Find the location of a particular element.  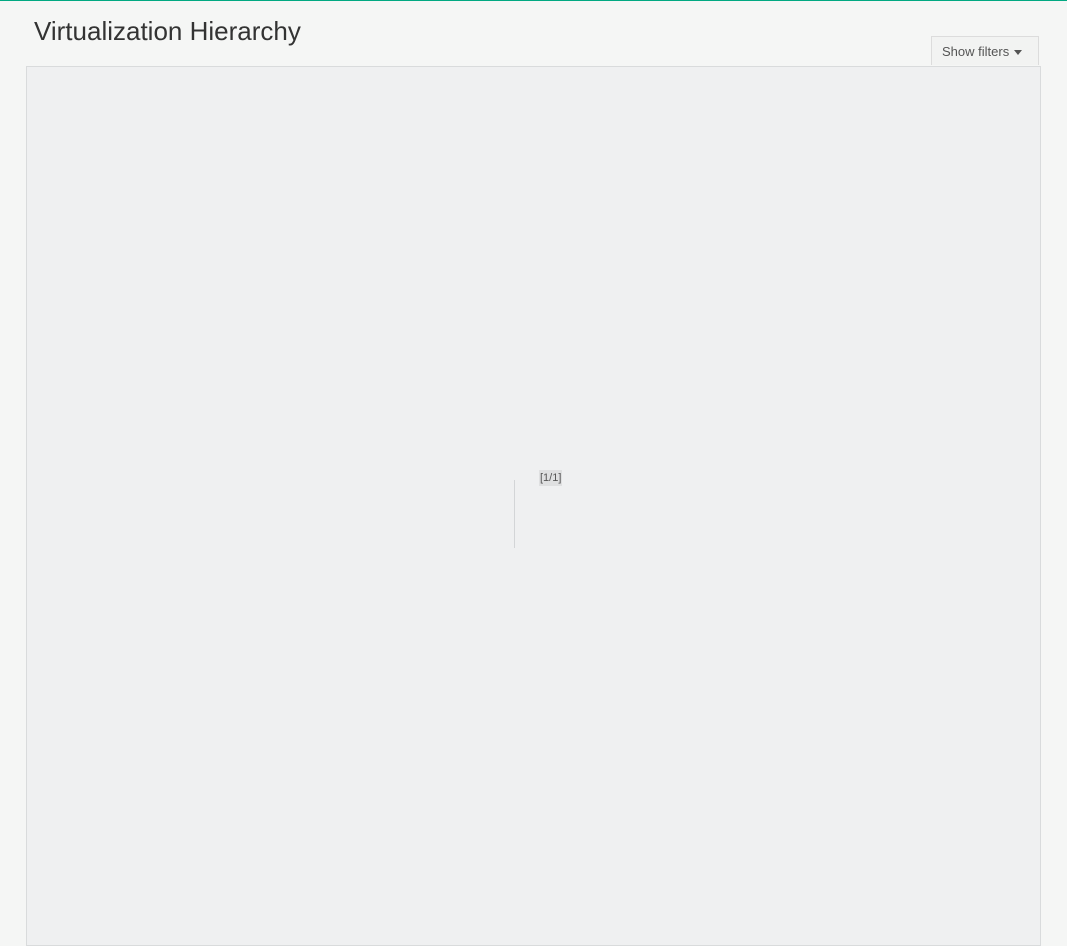

show-filters-button: Show filters is located at coordinates (985, 50).